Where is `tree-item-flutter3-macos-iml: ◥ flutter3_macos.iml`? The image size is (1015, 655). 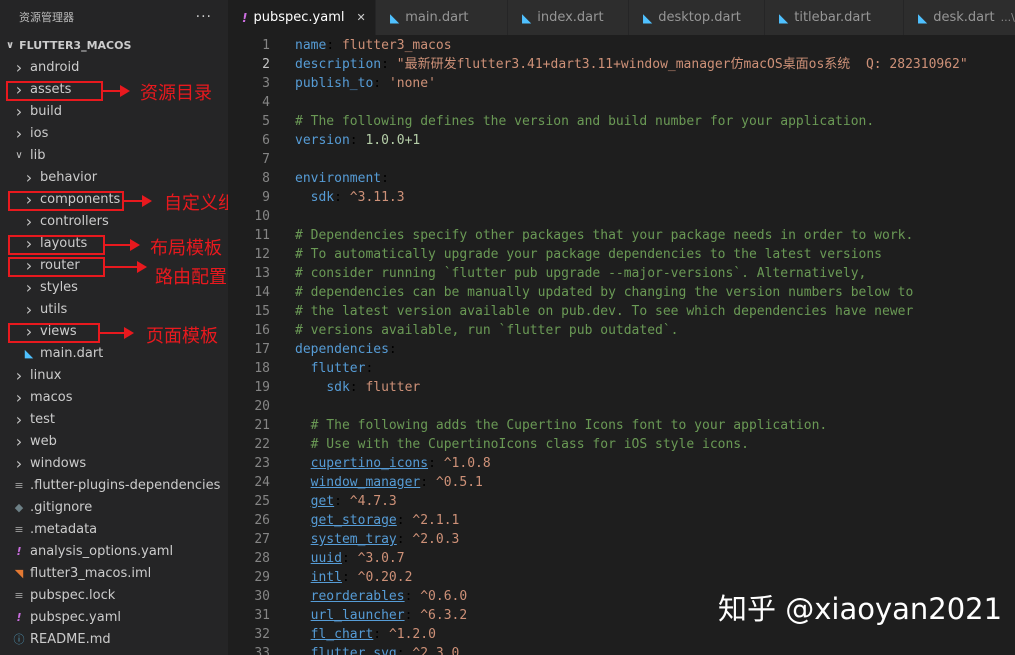 tree-item-flutter3-macos-iml: ◥ flutter3_macos.iml is located at coordinates (114, 573).